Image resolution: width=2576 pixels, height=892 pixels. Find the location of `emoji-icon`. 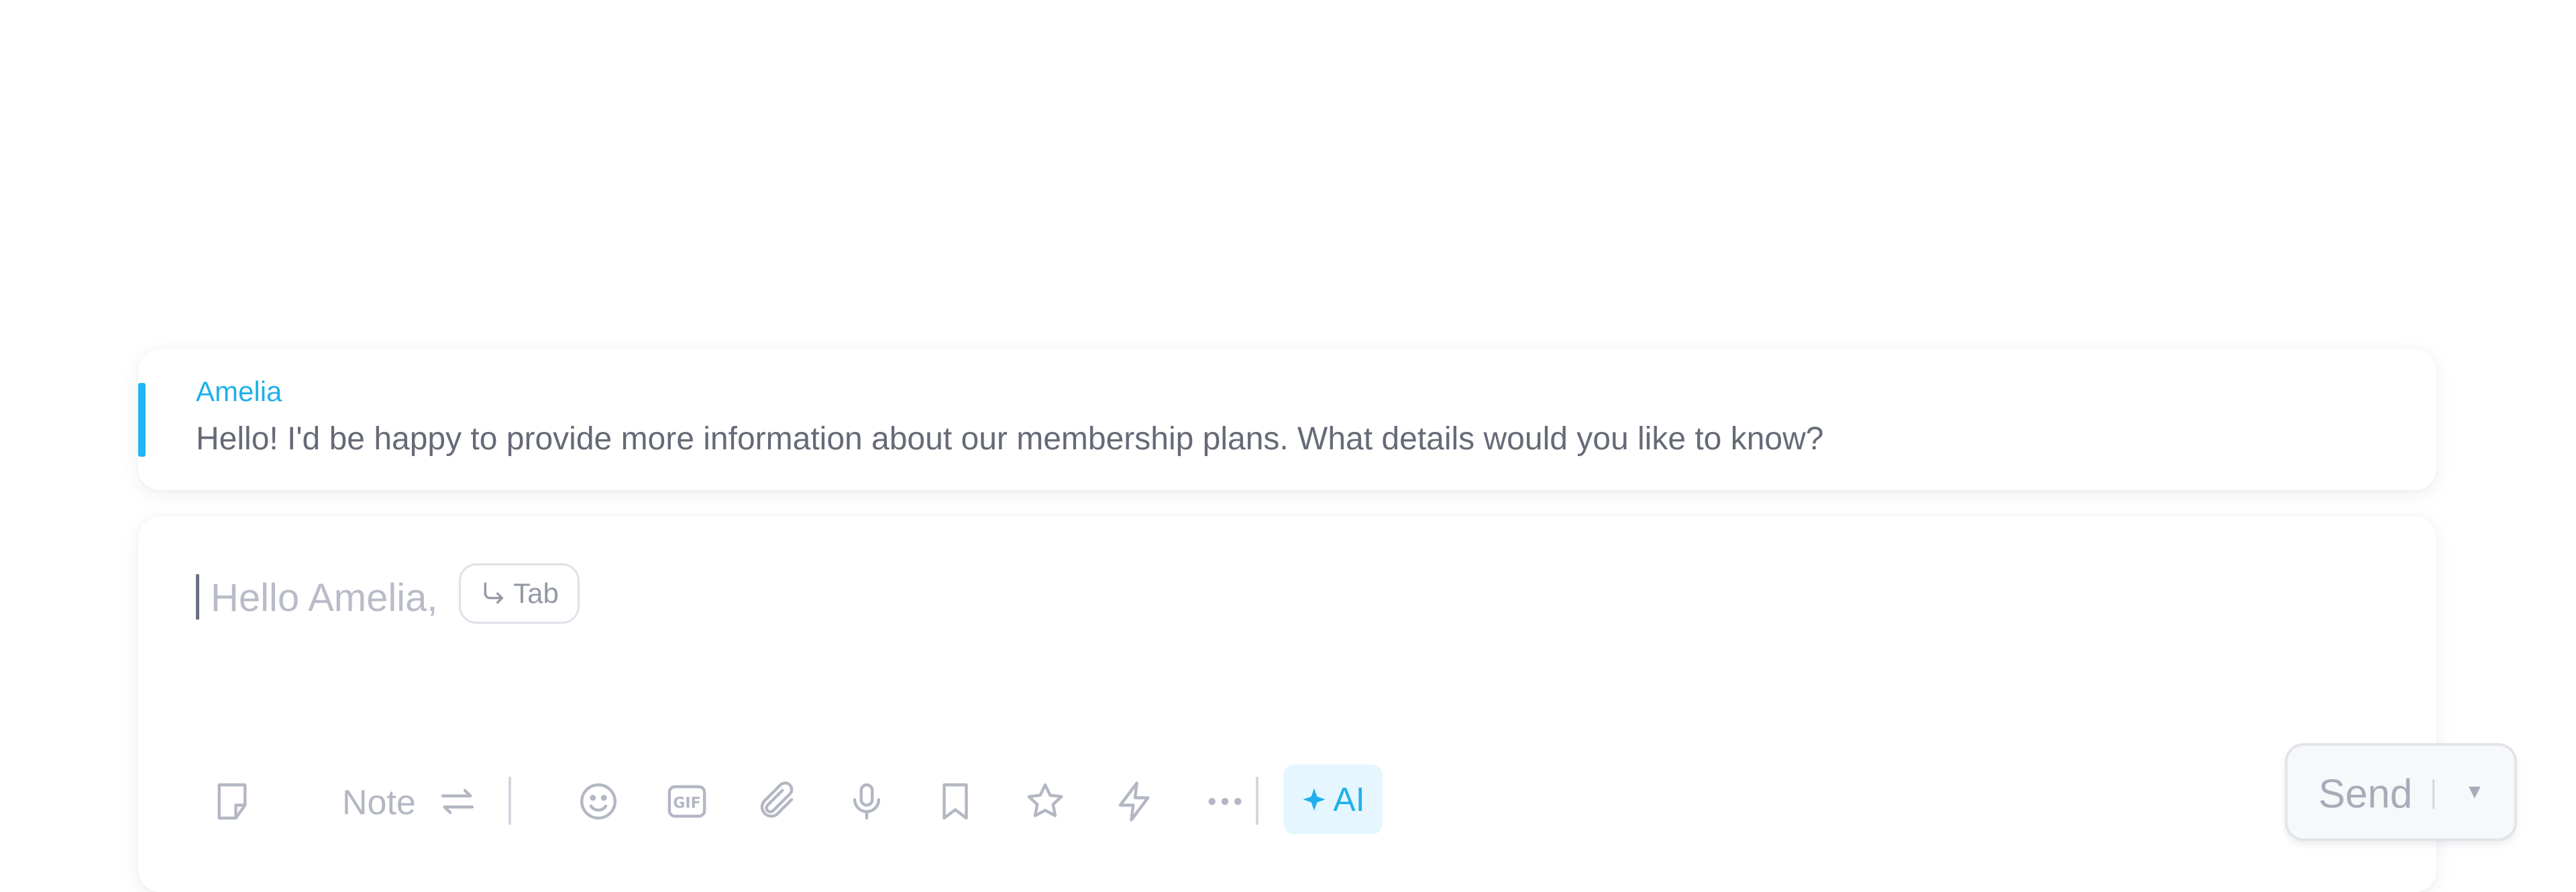

emoji-icon is located at coordinates (598, 801).